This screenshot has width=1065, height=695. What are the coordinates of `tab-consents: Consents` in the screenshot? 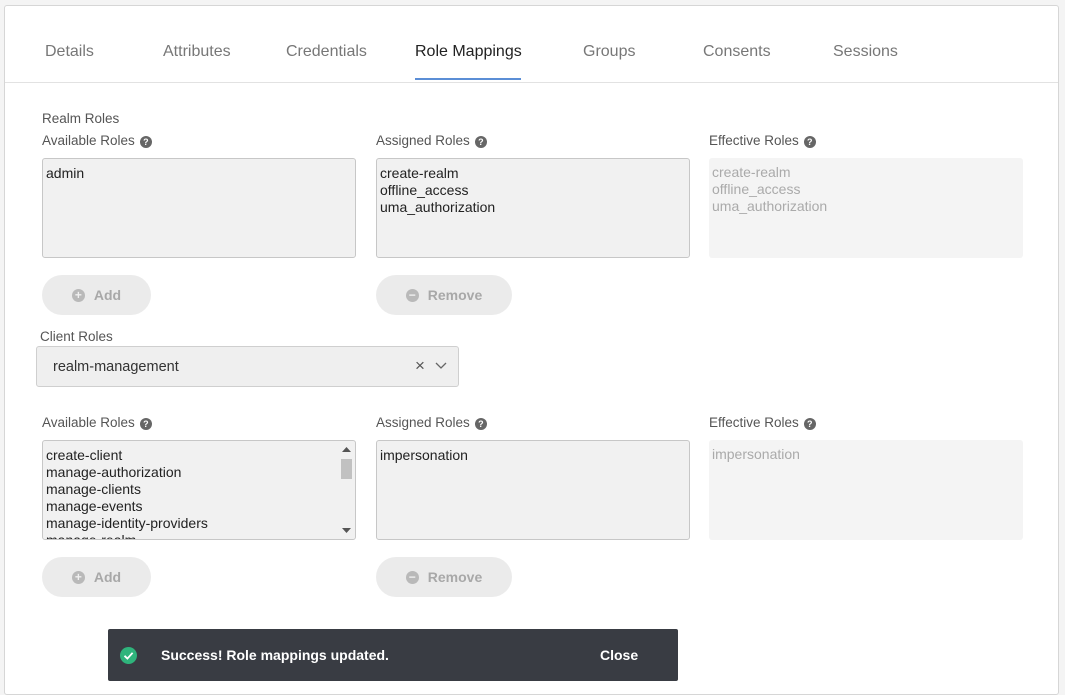 It's located at (737, 52).